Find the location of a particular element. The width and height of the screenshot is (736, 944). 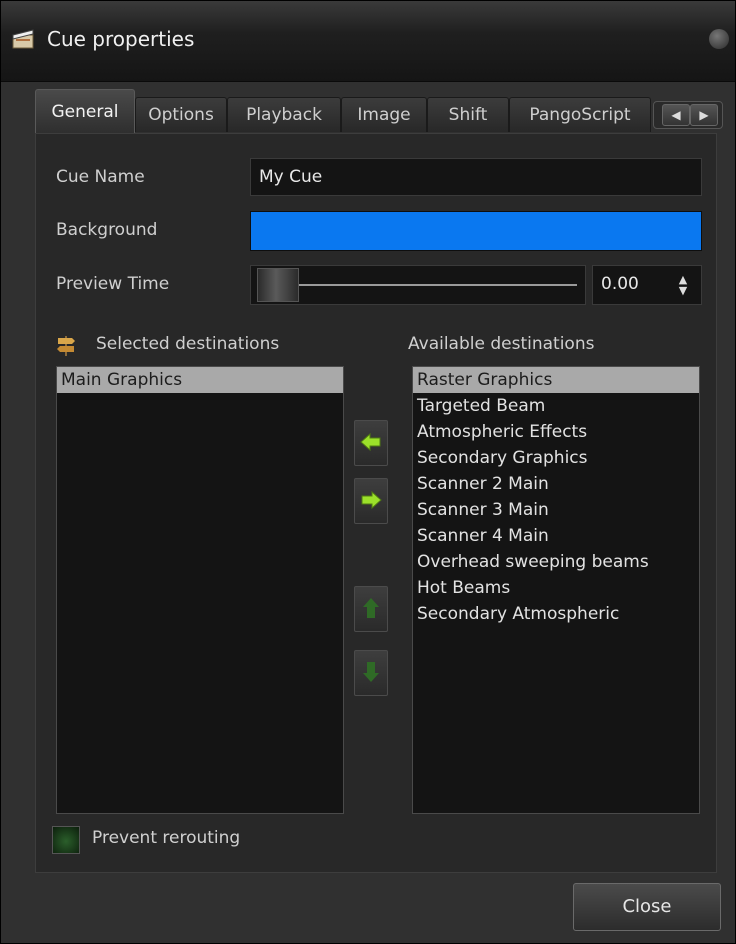

arrow-up-icon is located at coordinates (371, 608).